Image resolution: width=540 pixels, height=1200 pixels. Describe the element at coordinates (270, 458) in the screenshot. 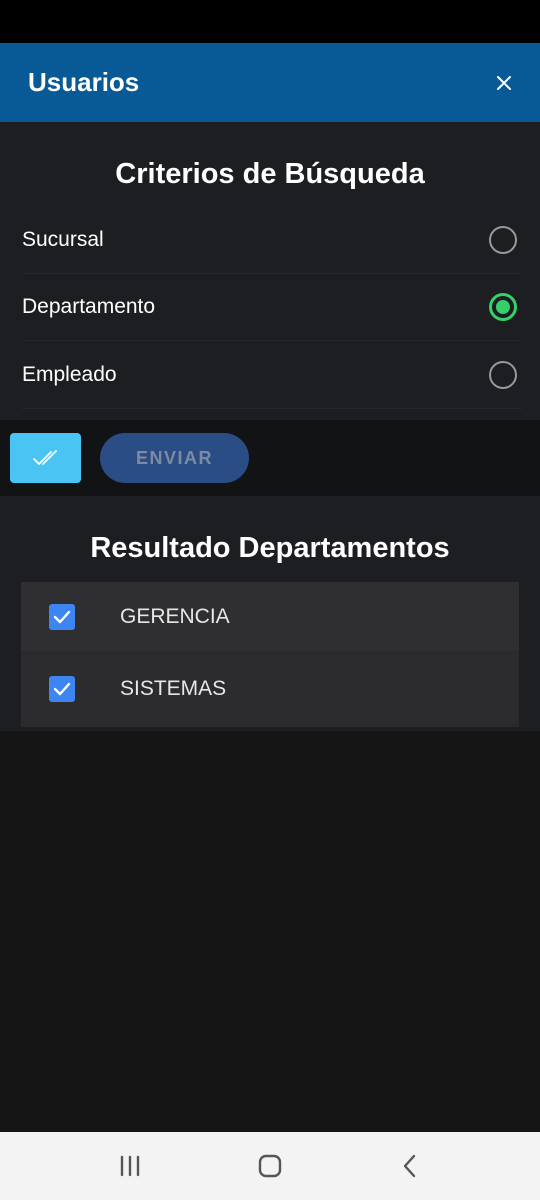

I see `action-toolbar: ENVIAR` at that location.